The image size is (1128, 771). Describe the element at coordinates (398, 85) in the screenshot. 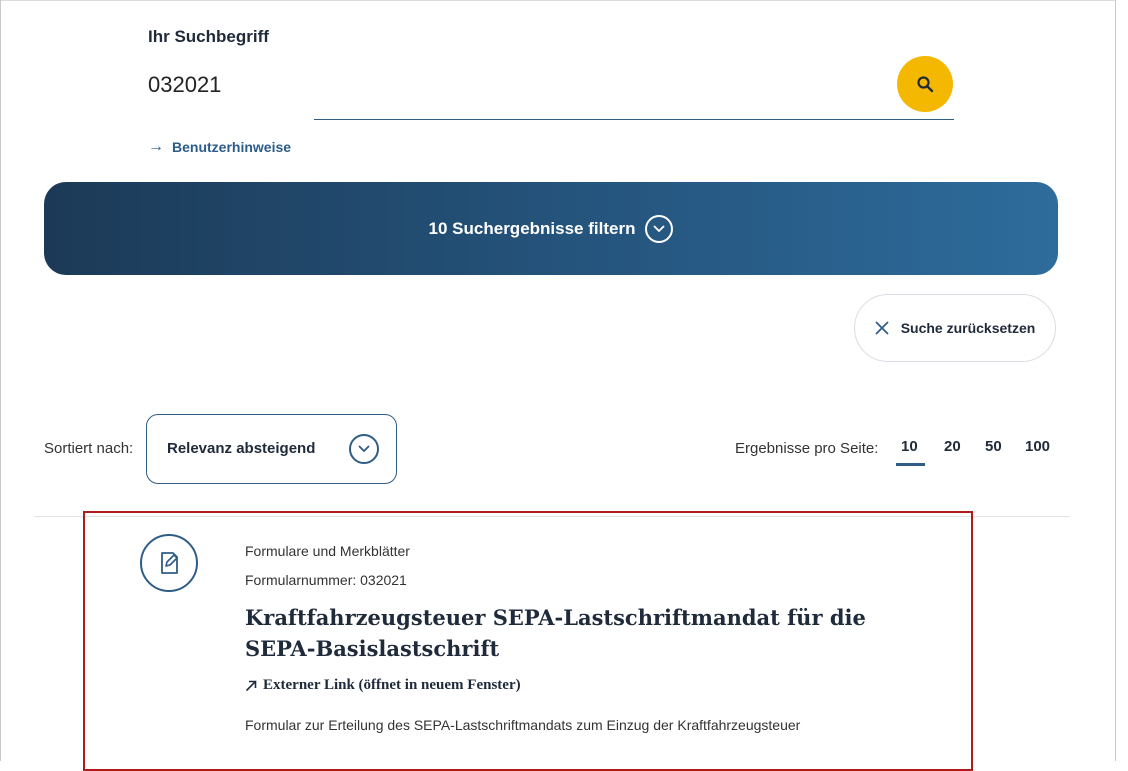

I see `search-input` at that location.